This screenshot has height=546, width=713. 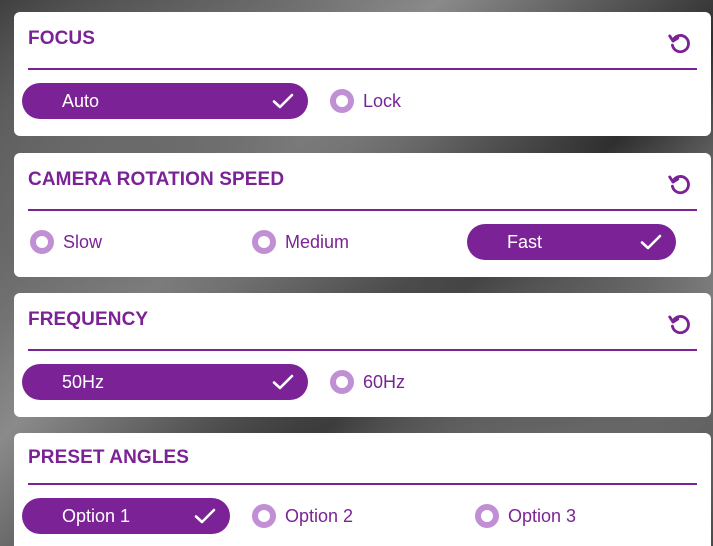 What do you see at coordinates (362, 182) in the screenshot?
I see `camera-rotation-speed-panel-header: CAMERA ROTATION SPEED` at bounding box center [362, 182].